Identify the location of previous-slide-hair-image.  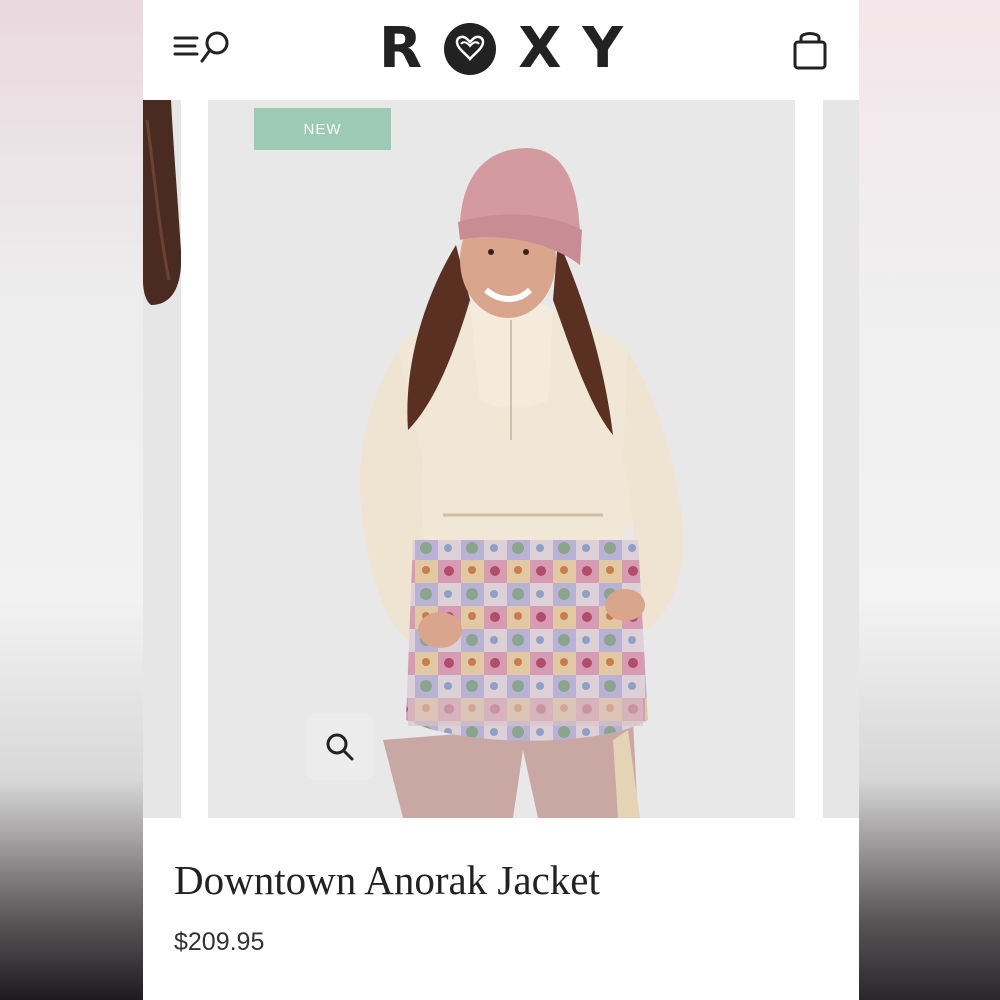
(162, 459).